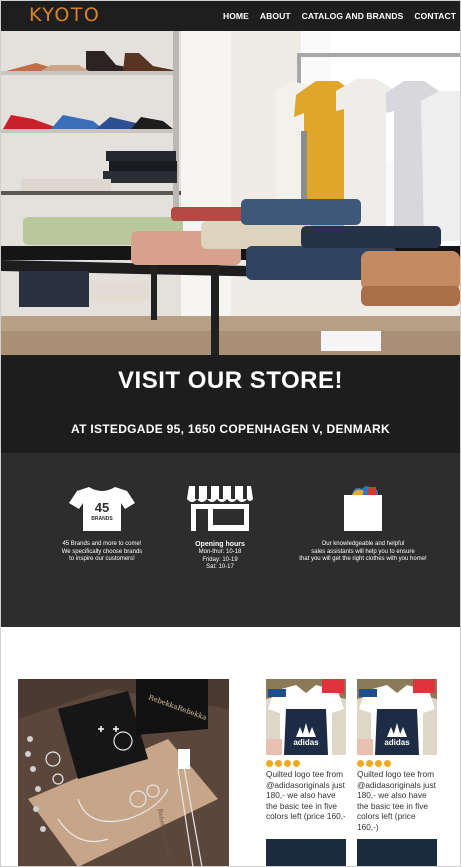  I want to click on storefront-icon, so click(220, 508).